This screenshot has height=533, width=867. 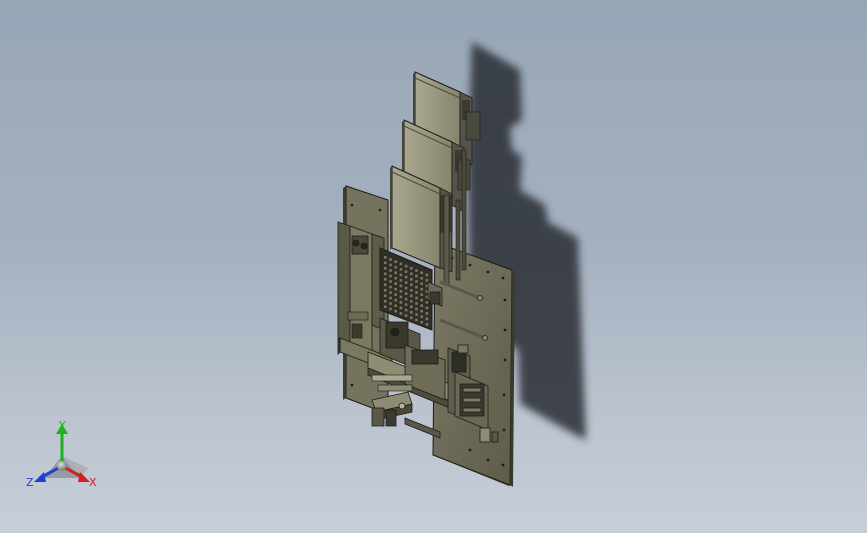 What do you see at coordinates (62, 466) in the screenshot?
I see `triad-origin` at bounding box center [62, 466].